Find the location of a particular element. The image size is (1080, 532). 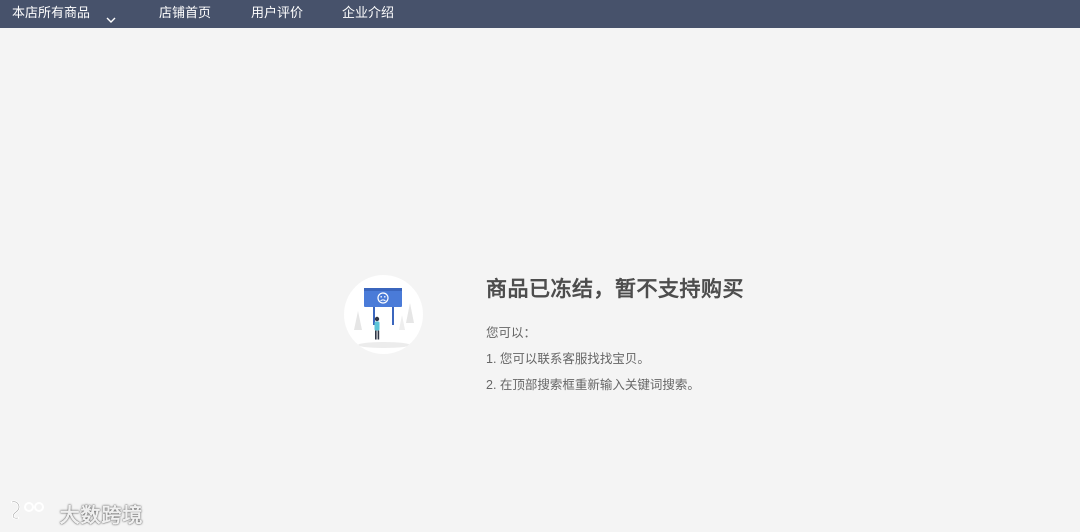

watermark: 大数跨境 is located at coordinates (76, 513).